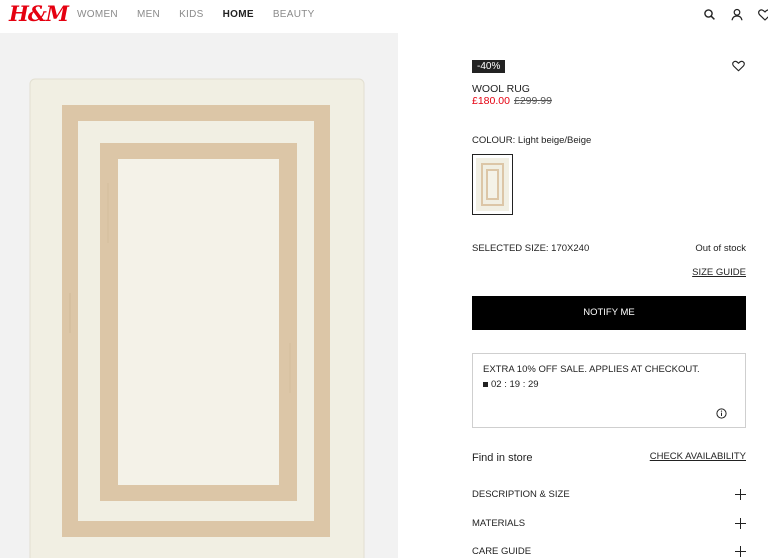 The height and width of the screenshot is (558, 768). Describe the element at coordinates (39, 14) in the screenshot. I see `hm-logo: H&M` at that location.